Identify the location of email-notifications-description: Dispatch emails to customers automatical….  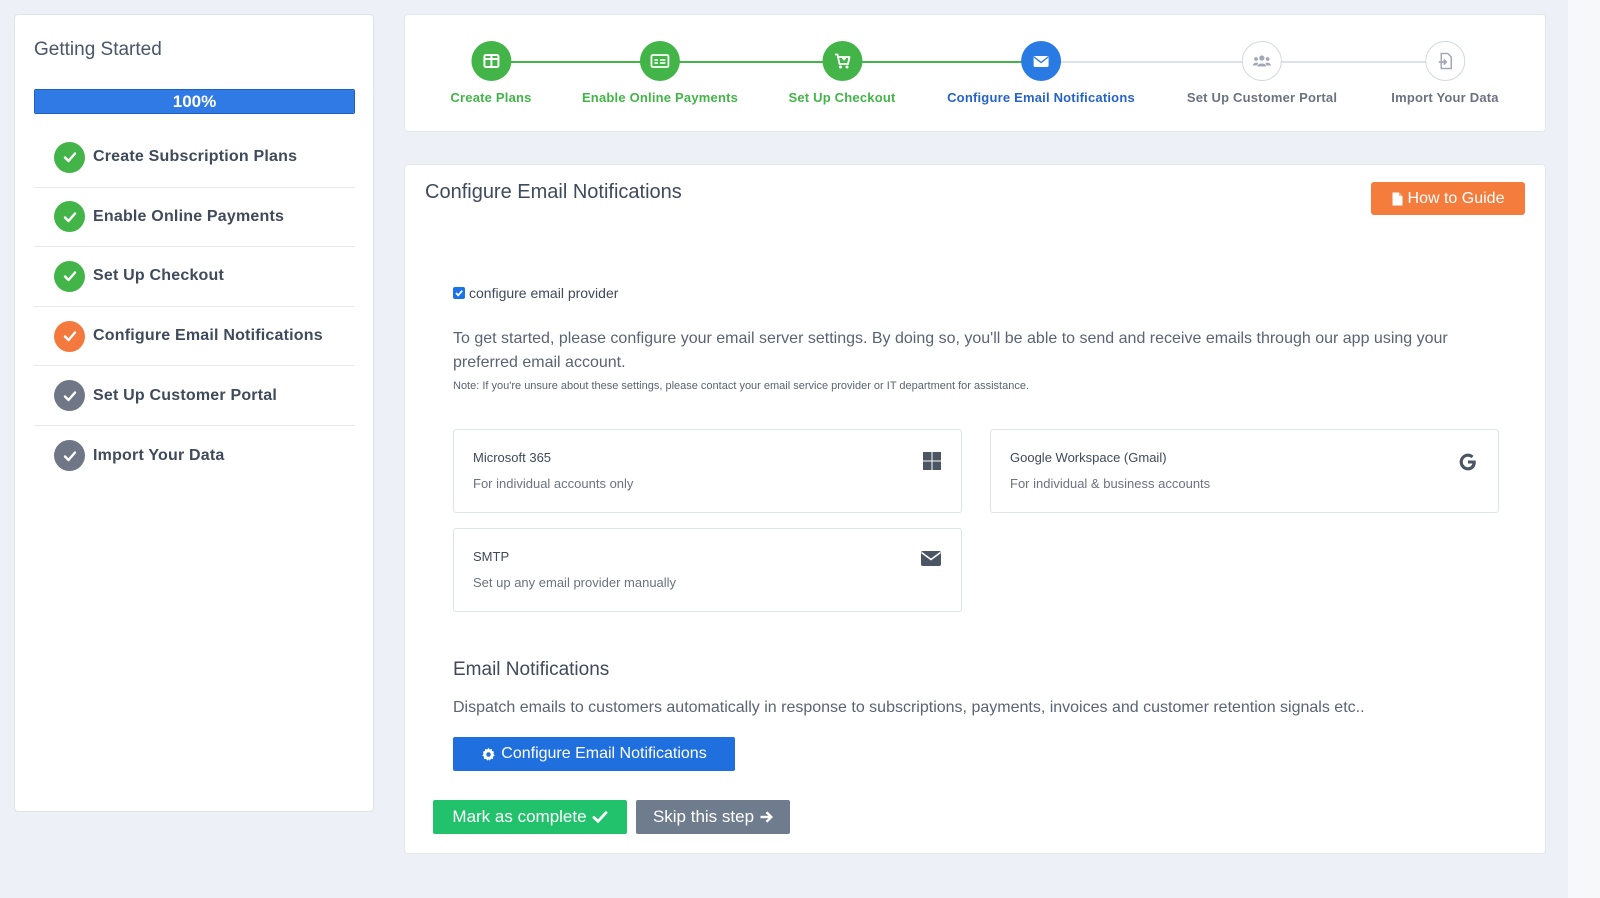
(909, 707).